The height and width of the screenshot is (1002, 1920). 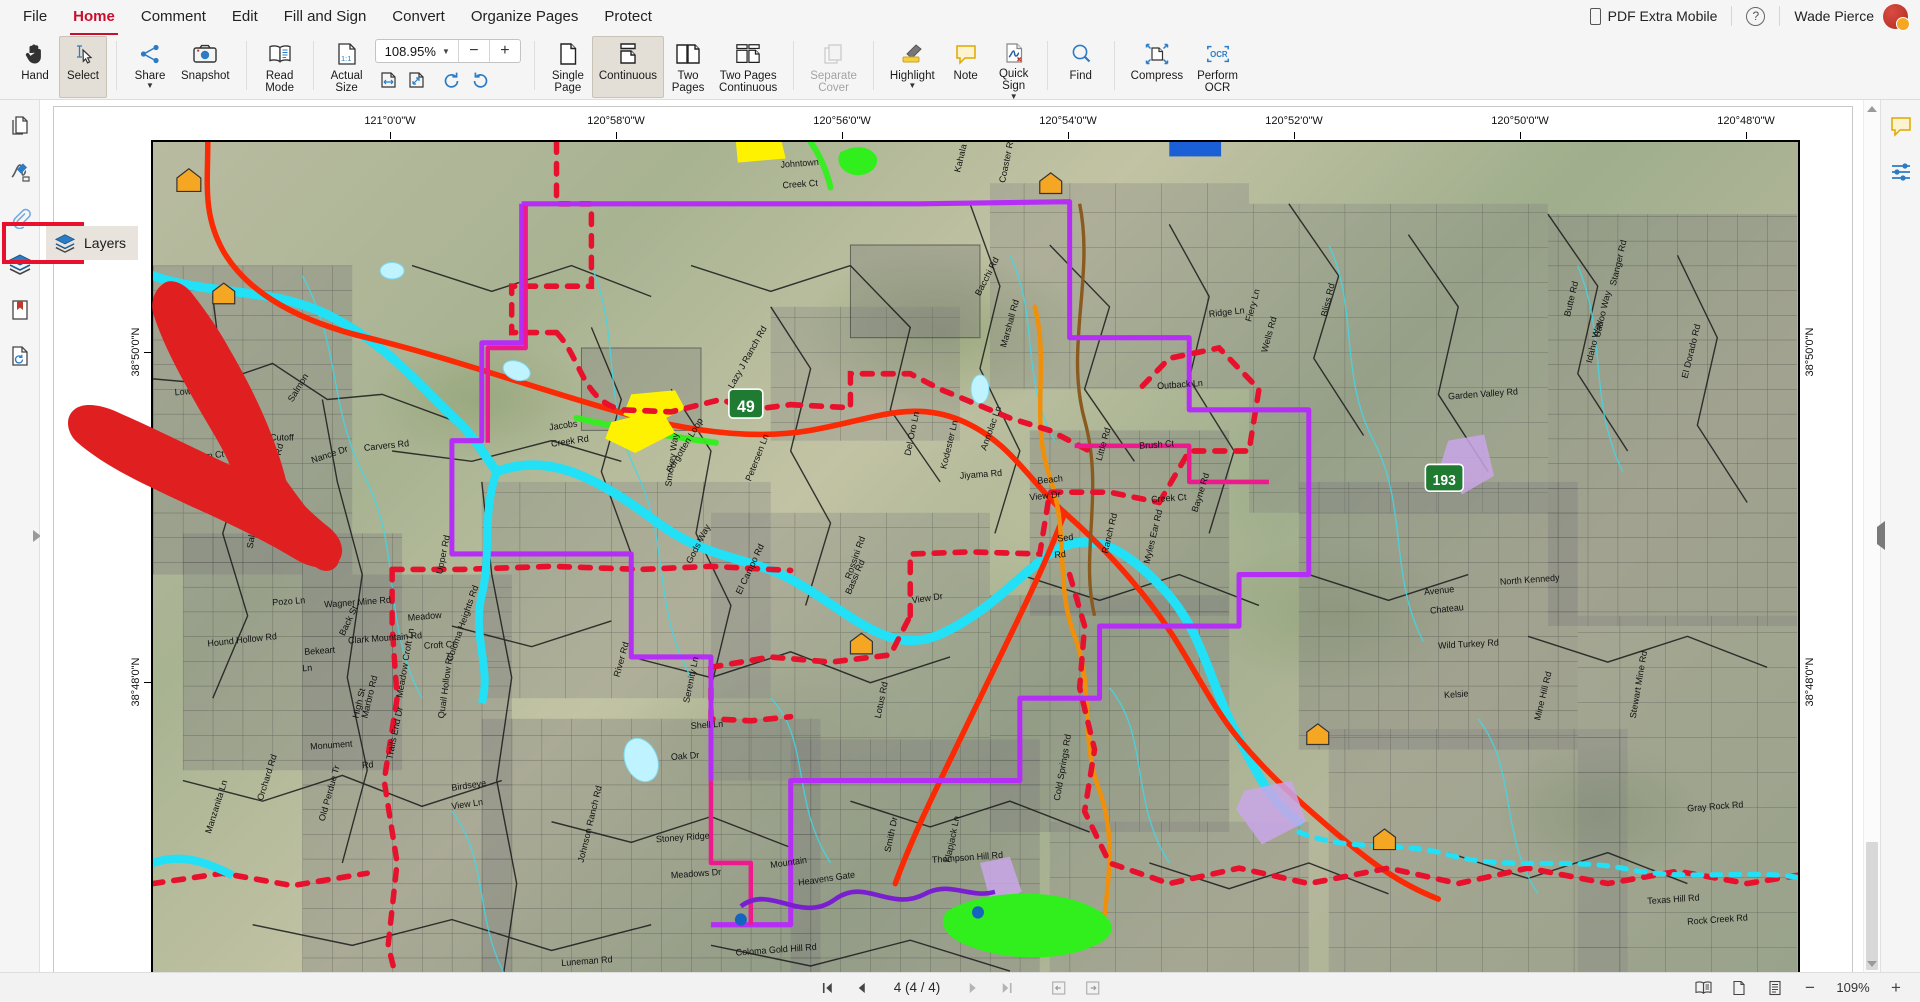 What do you see at coordinates (688, 67) in the screenshot?
I see `two-pages-button: Two Pages` at bounding box center [688, 67].